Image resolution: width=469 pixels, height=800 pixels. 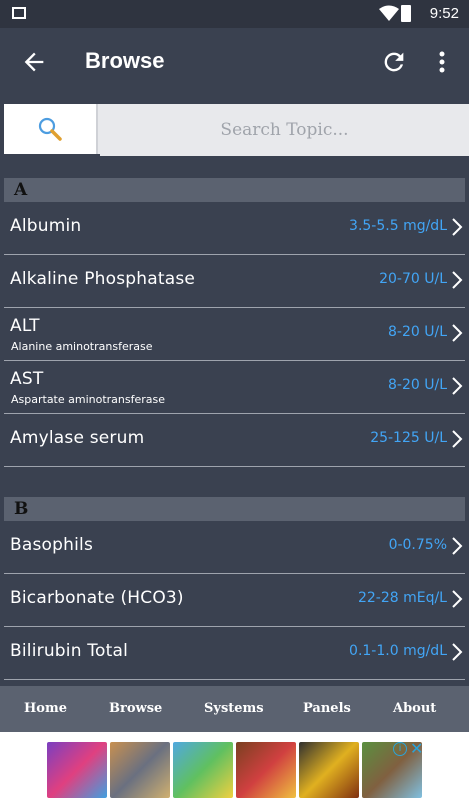 What do you see at coordinates (203, 770) in the screenshot?
I see `ad-game-crocodile` at bounding box center [203, 770].